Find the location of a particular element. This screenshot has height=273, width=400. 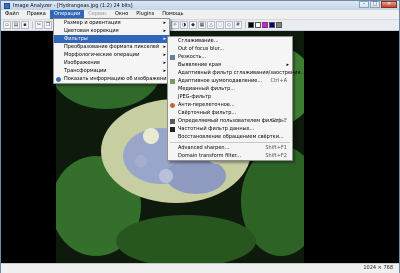

menu-item-morphology: Морфологические операции ▸ is located at coordinates (111, 55).